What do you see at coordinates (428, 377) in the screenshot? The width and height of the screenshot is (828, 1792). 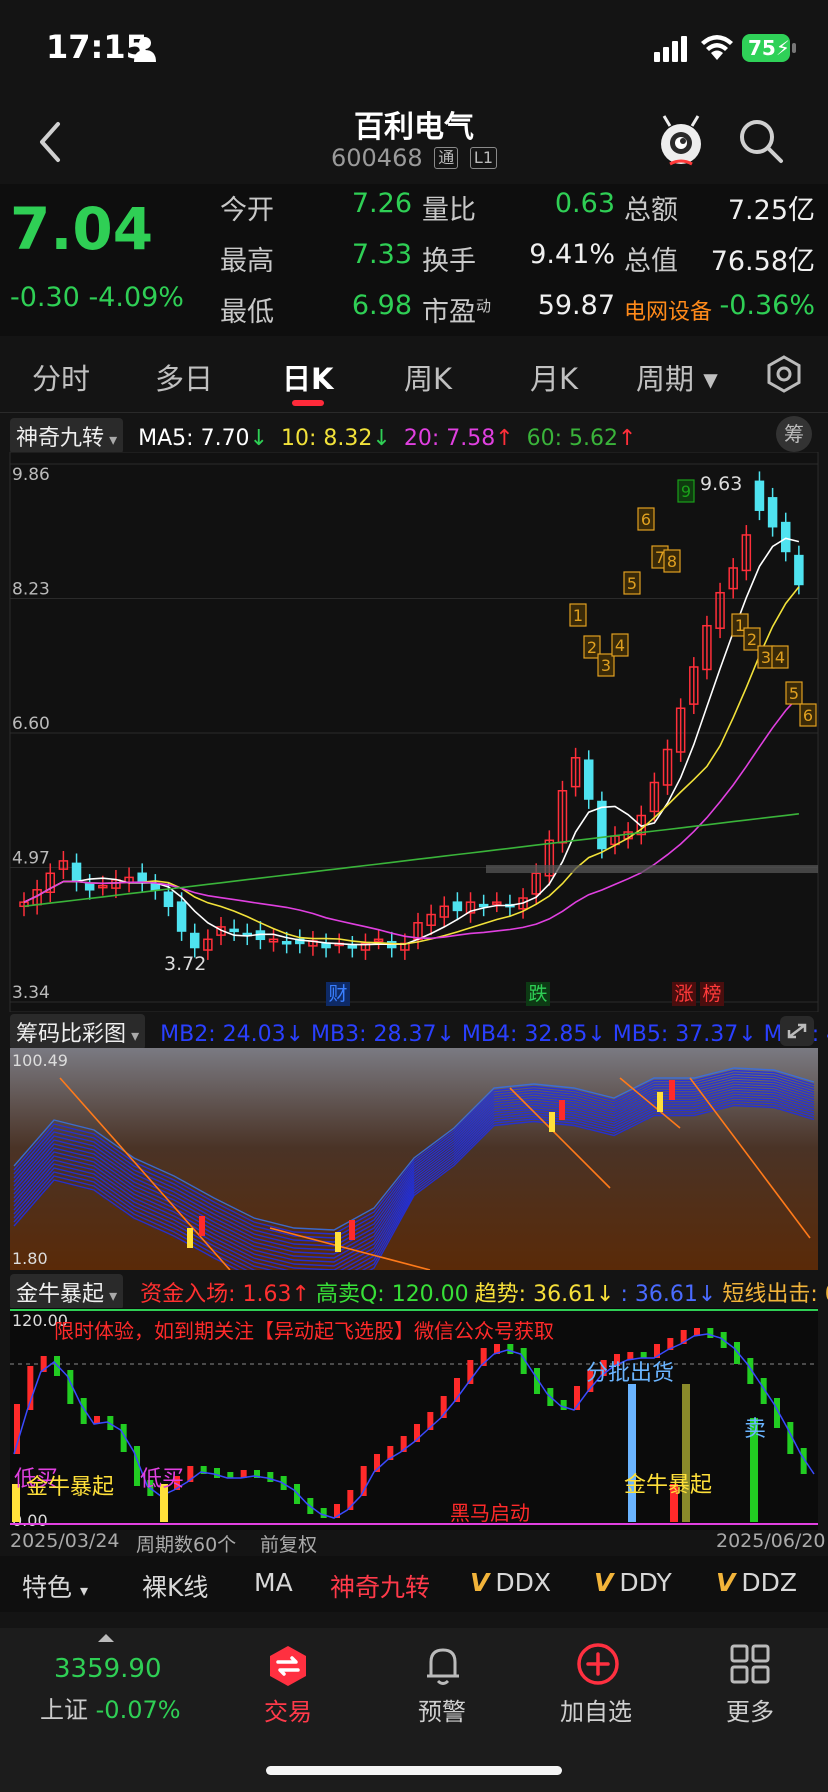 I see `tab-weekly-k: 周K` at bounding box center [428, 377].